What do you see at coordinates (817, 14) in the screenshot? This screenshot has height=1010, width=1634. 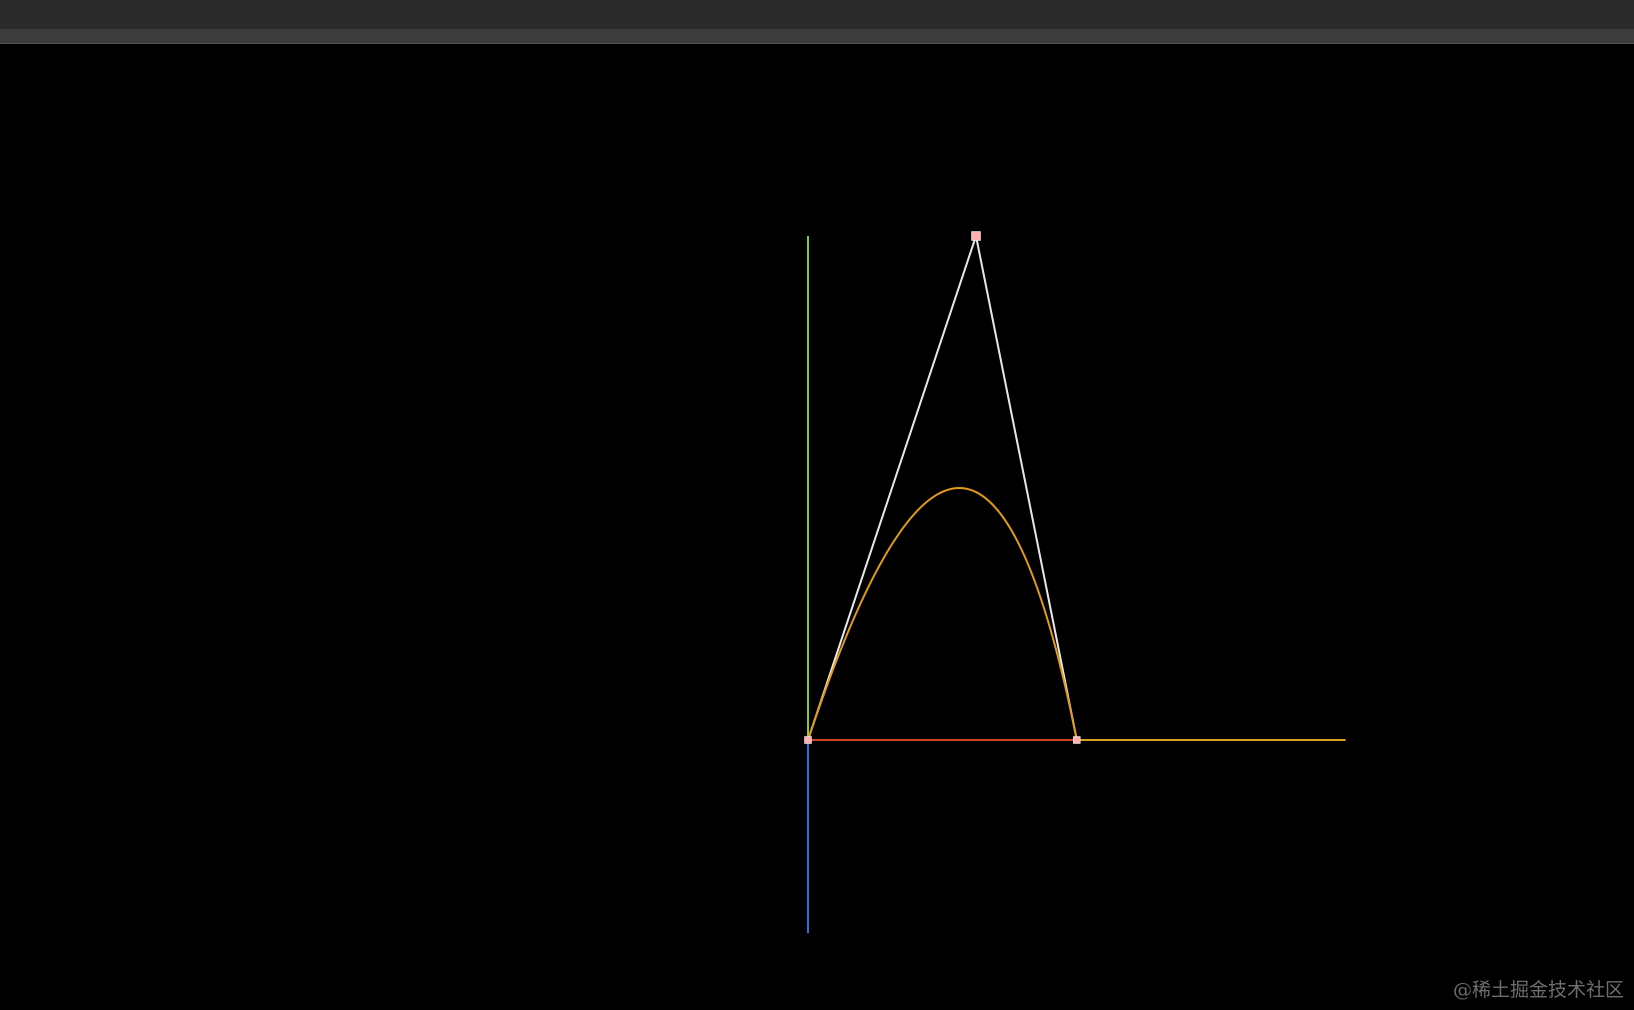 I see `window-title-bar` at bounding box center [817, 14].